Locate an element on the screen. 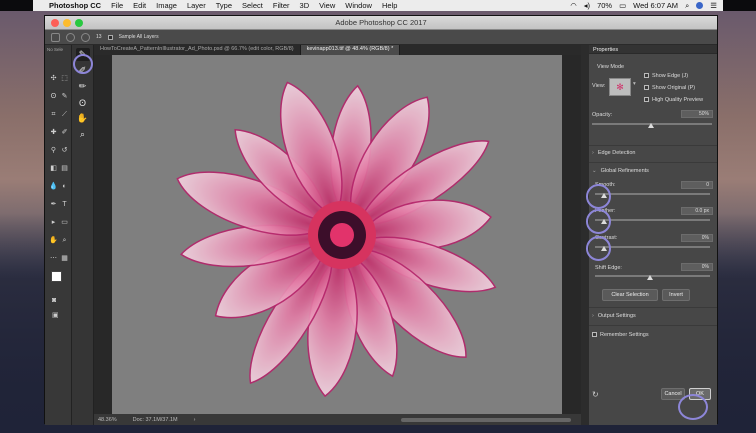 The height and width of the screenshot is (433, 756). global-refinements-section: Global Refinements is located at coordinates (625, 171).